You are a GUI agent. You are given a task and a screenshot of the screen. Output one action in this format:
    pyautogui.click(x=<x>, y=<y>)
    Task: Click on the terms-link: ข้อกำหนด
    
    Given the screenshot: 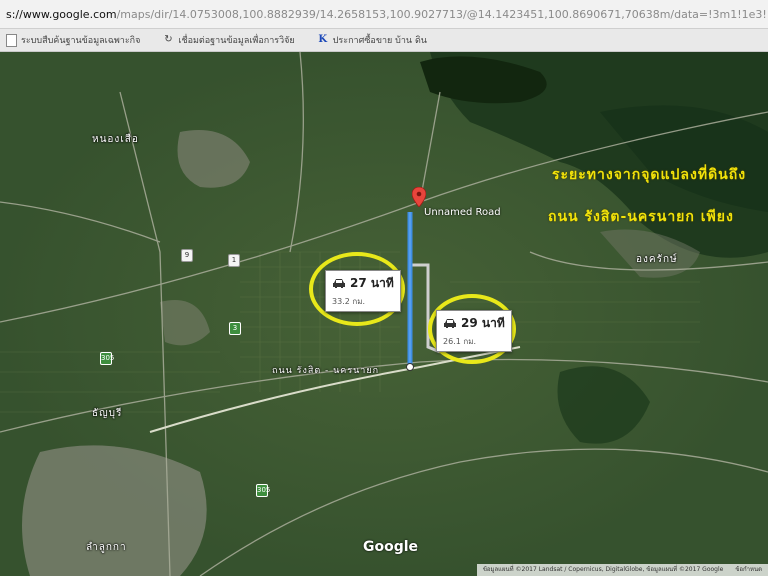 What is the action you would take?
    pyautogui.click(x=748, y=569)
    